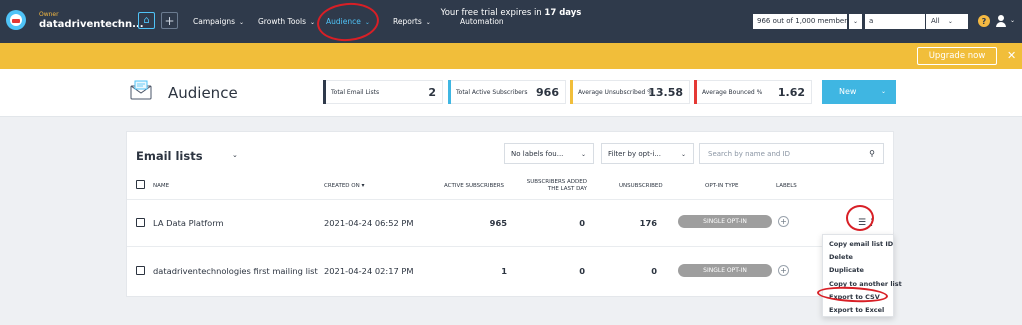  I want to click on list-unsubscribed: 0, so click(654, 271).